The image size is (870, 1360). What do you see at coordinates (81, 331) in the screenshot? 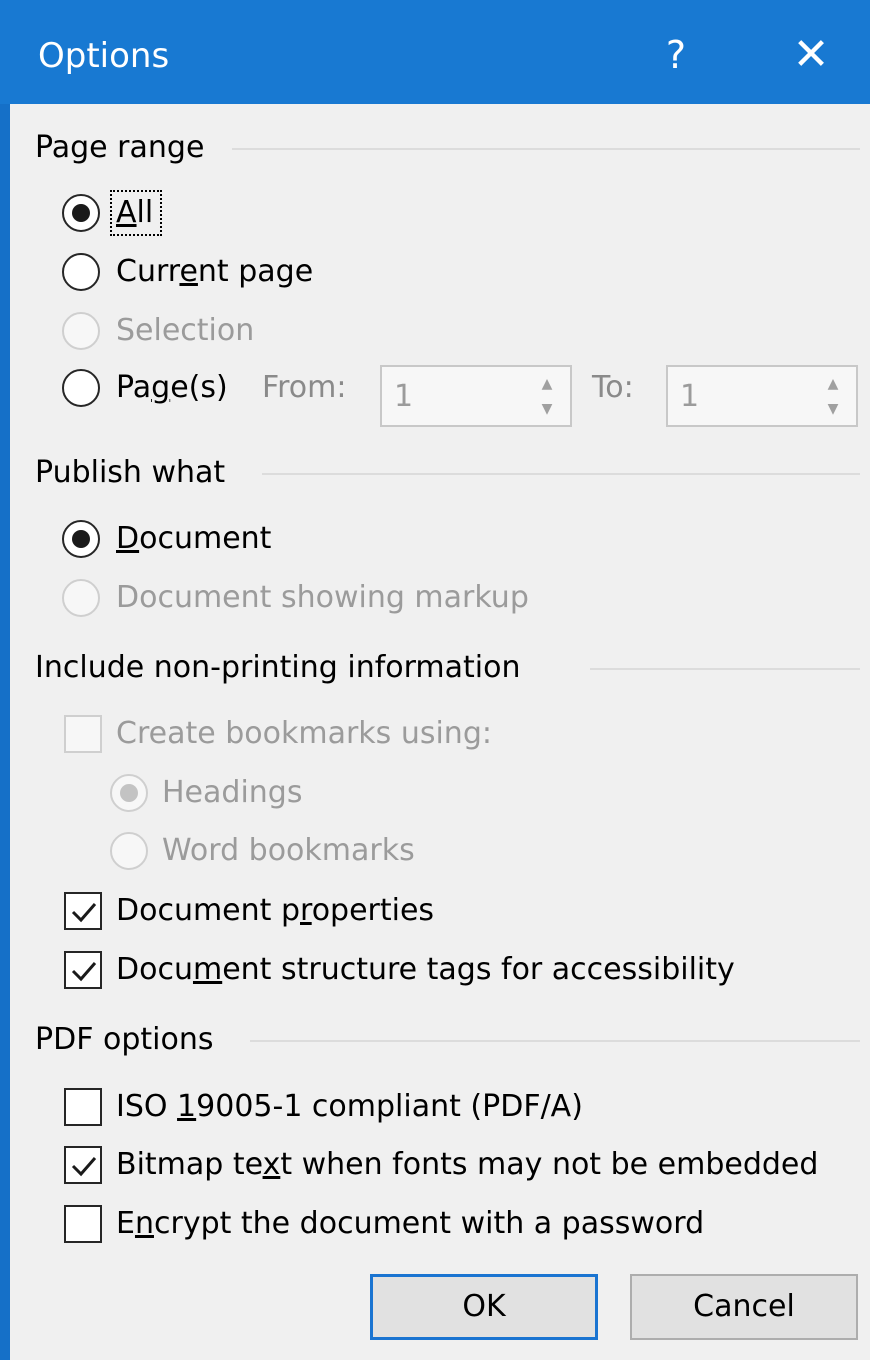
I see `selection-radio` at bounding box center [81, 331].